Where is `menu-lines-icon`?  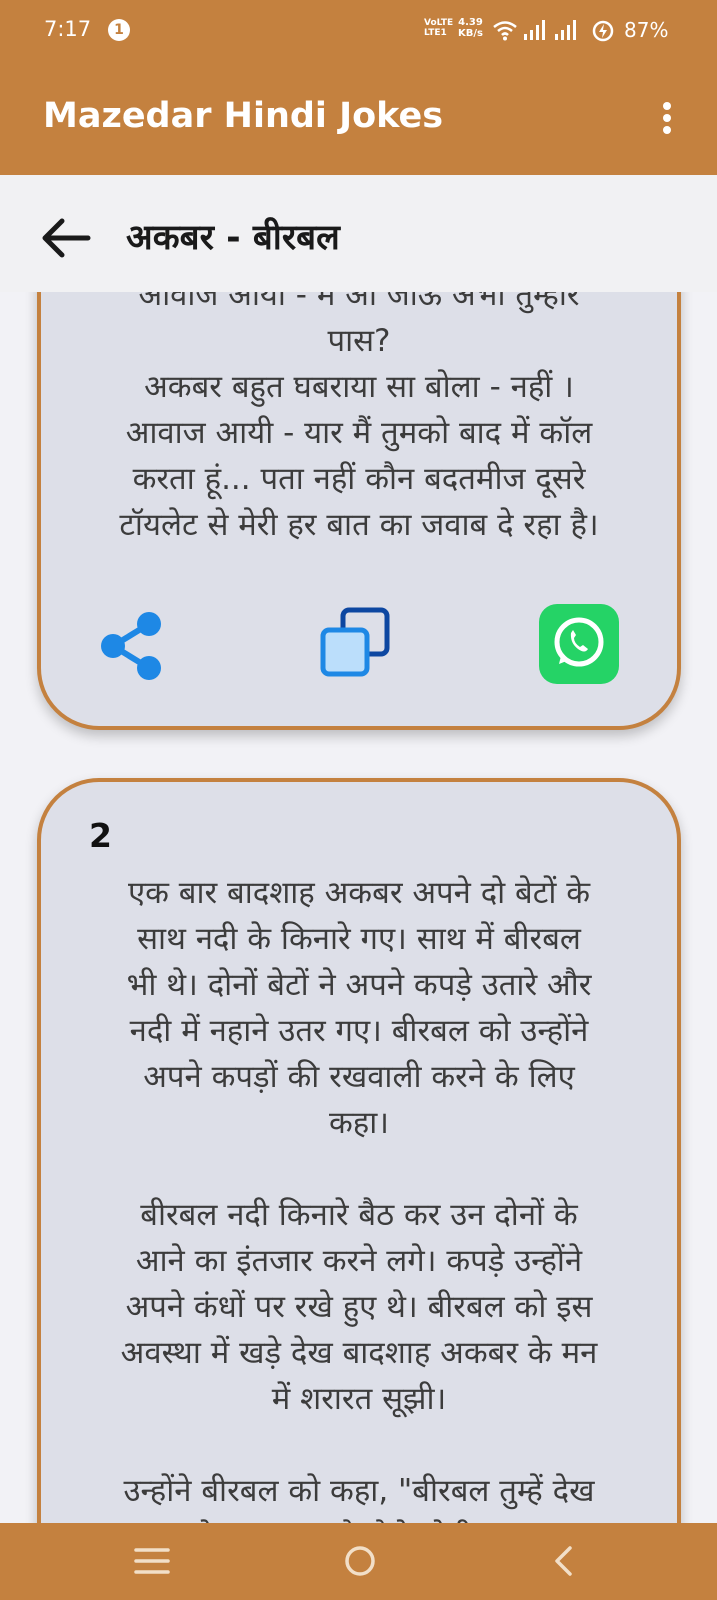
menu-lines-icon is located at coordinates (152, 1561).